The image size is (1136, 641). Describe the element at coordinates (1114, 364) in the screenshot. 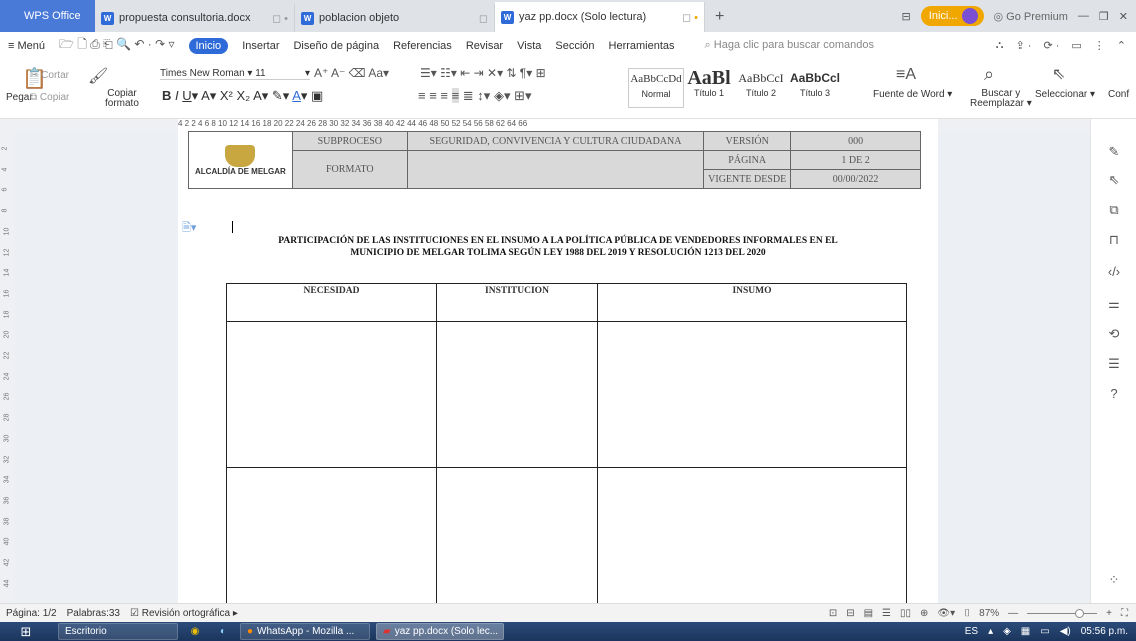

I see `layers-icon: ☰` at that location.